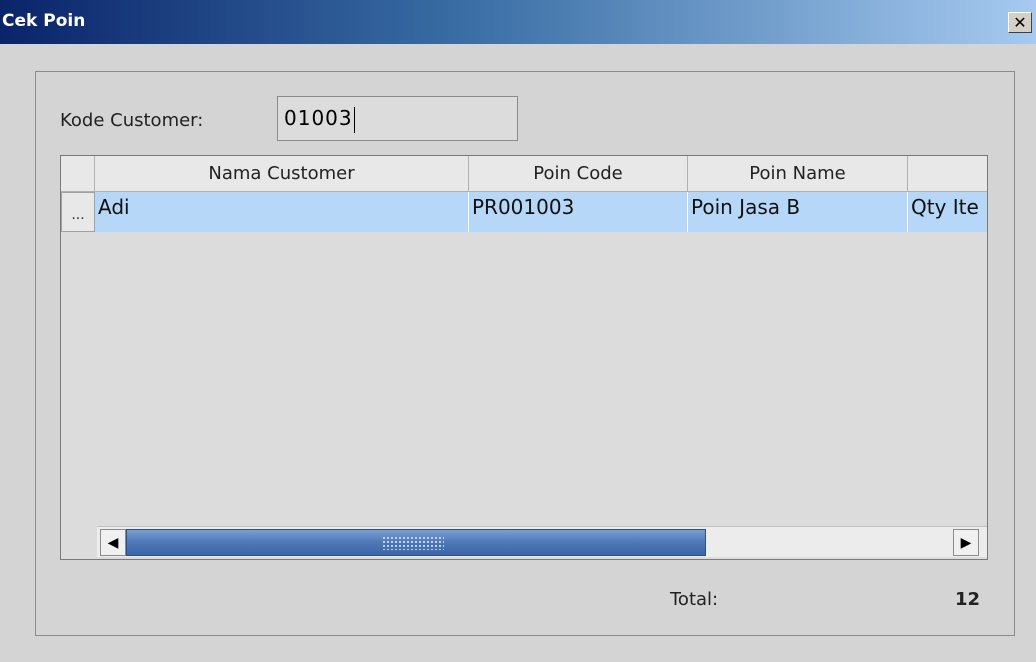 The image size is (1036, 662). I want to click on kode-customer-label: Kode Customer:, so click(132, 120).